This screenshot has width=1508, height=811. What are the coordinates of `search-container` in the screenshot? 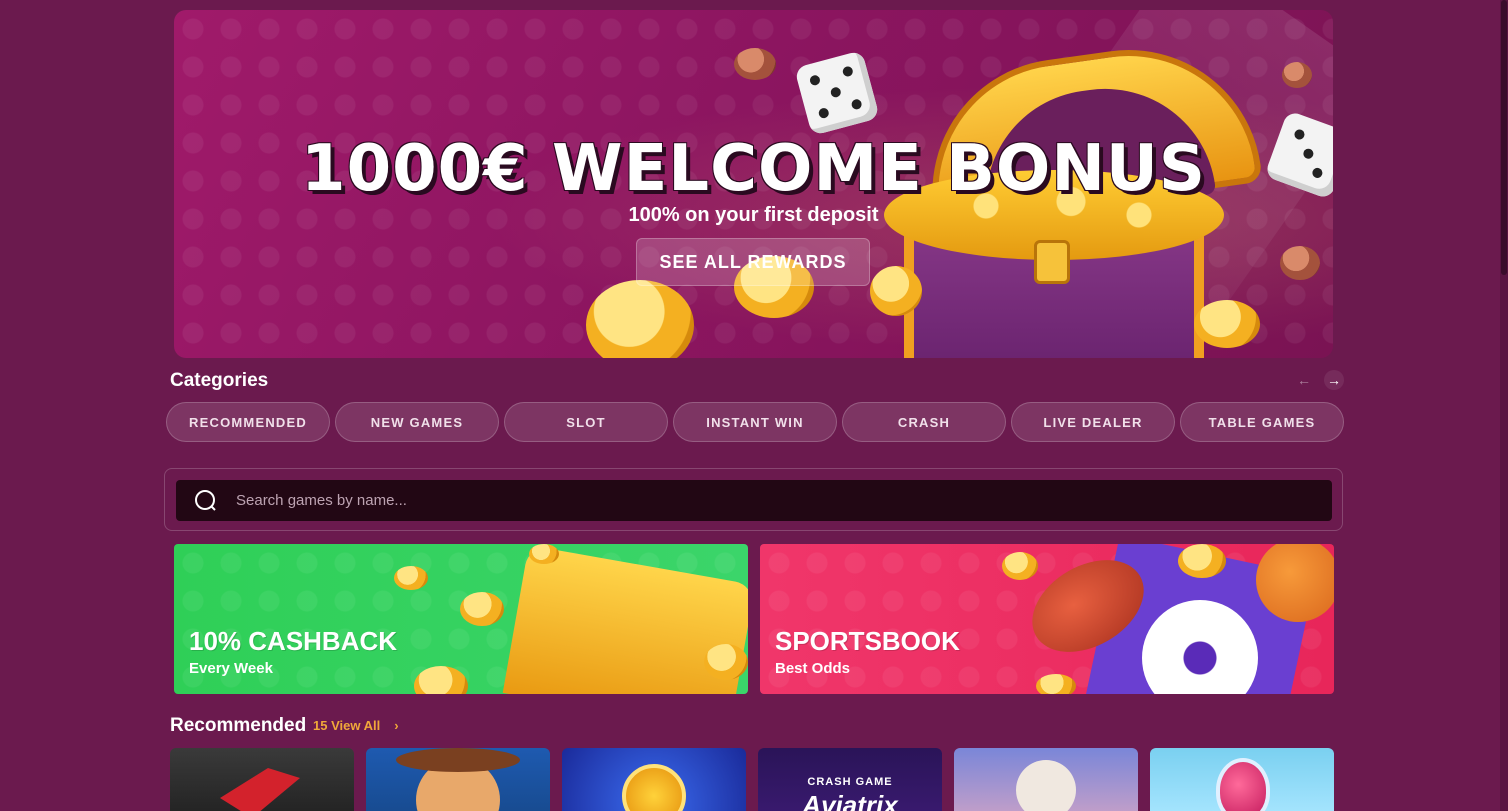 It's located at (753, 499).